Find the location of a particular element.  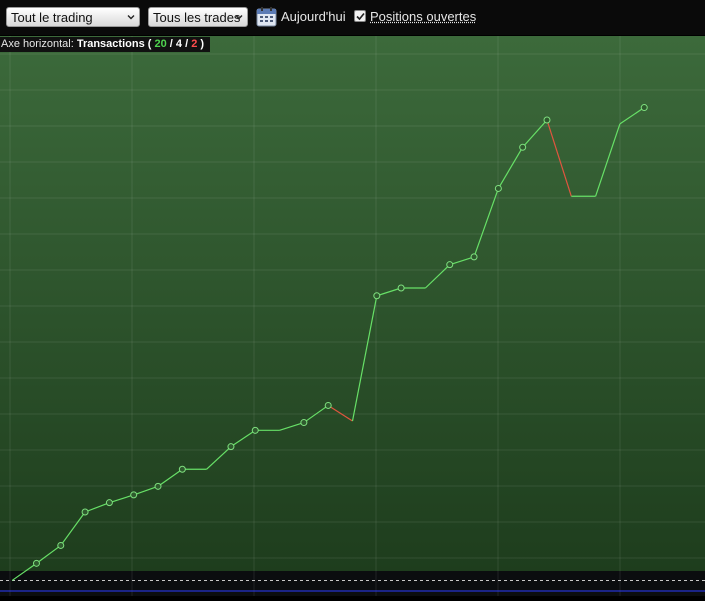

axis-tag-close: ) is located at coordinates (202, 44).